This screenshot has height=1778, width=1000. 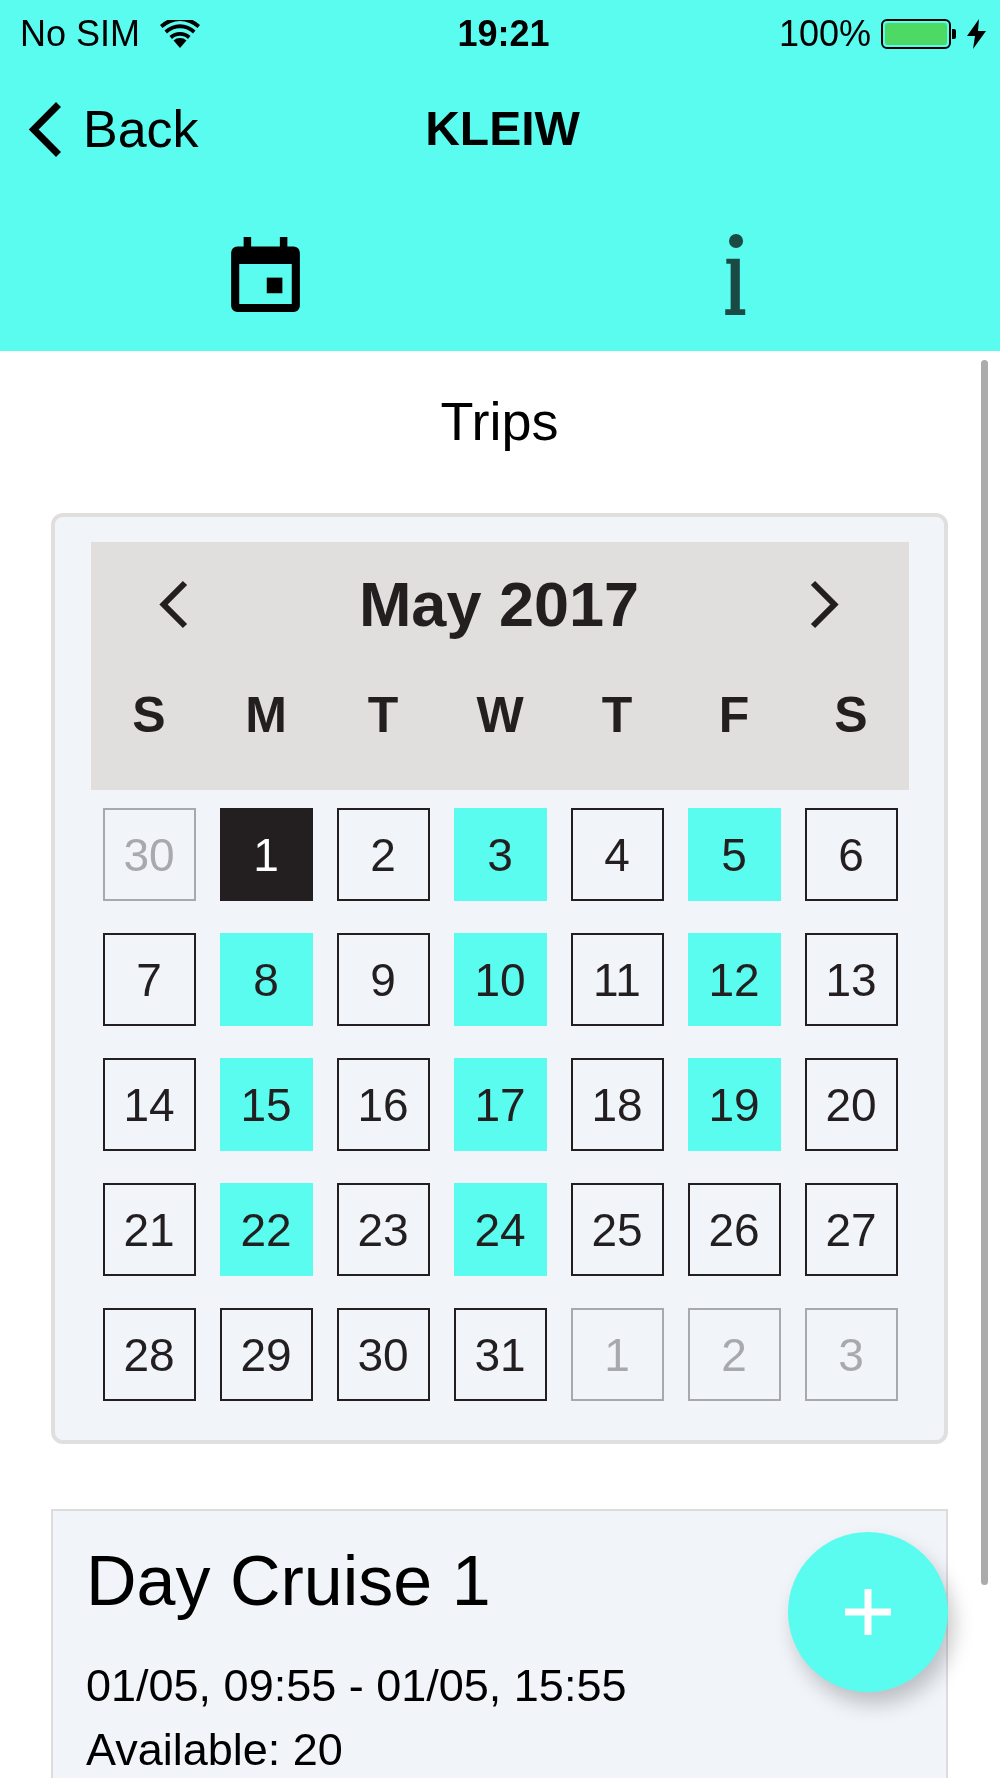 What do you see at coordinates (734, 1104) in the screenshot?
I see `day-cell: 19` at bounding box center [734, 1104].